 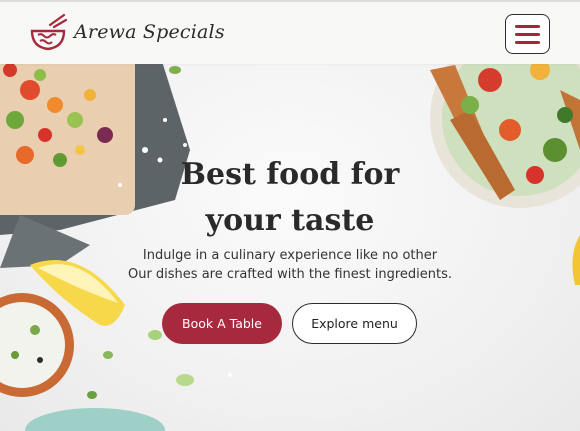 I want to click on hero-title-line2: your taste, so click(x=290, y=220).